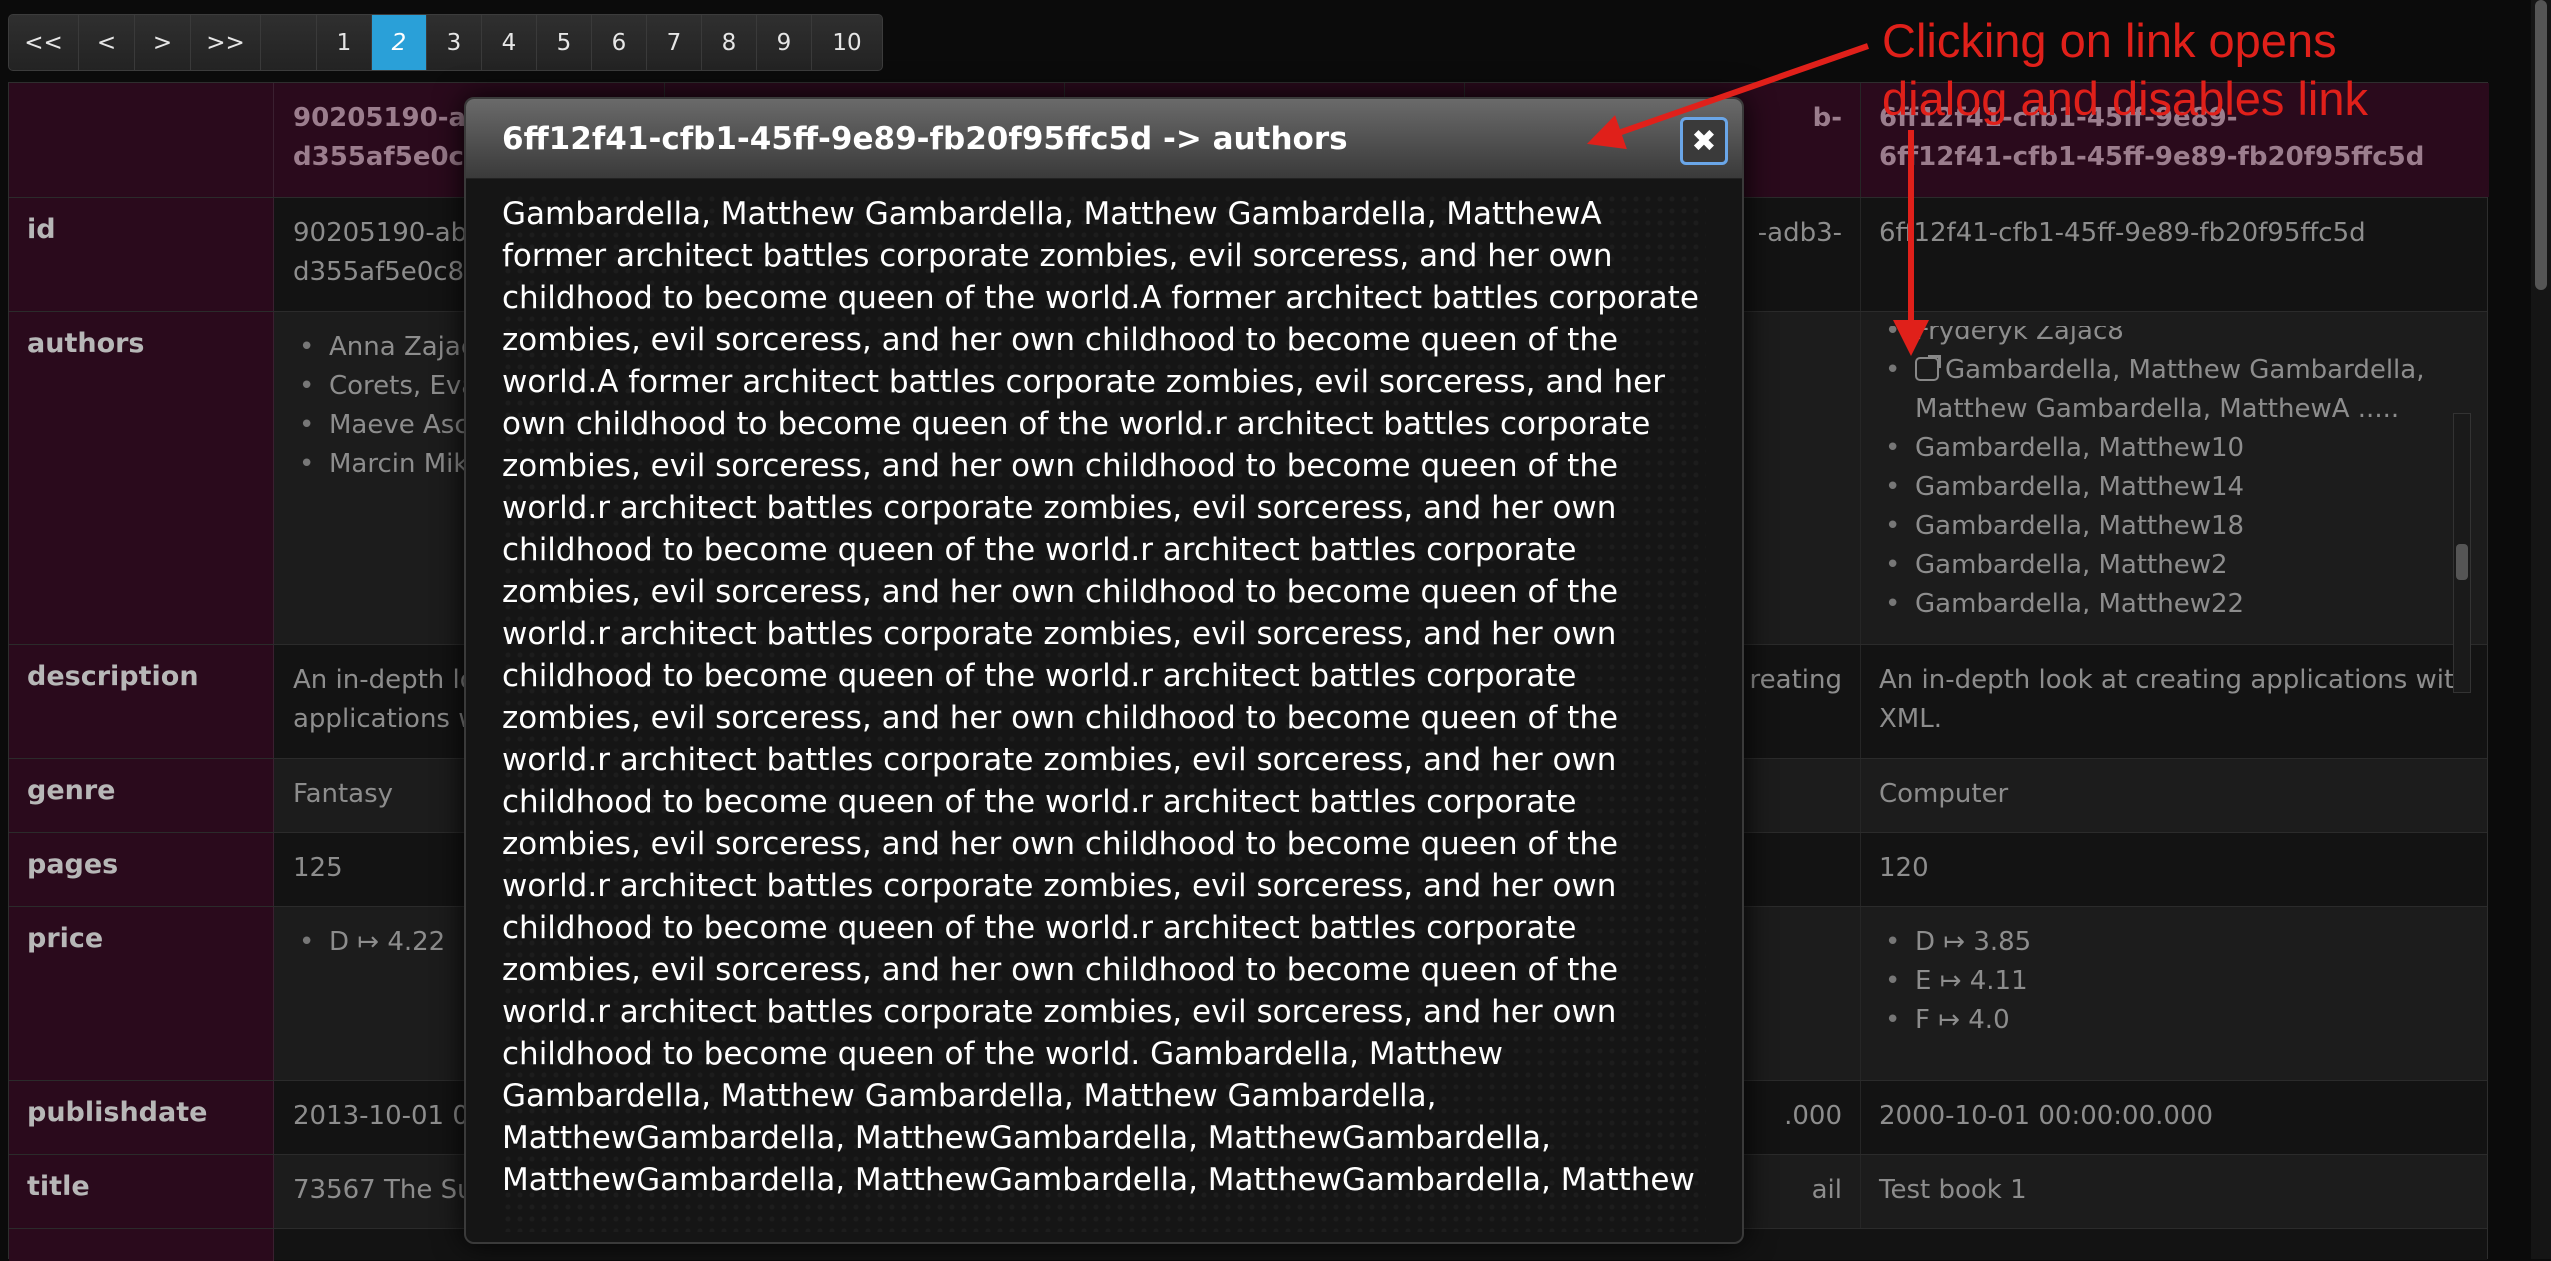 This screenshot has width=2551, height=1261. I want to click on page-1-button: 1, so click(344, 42).